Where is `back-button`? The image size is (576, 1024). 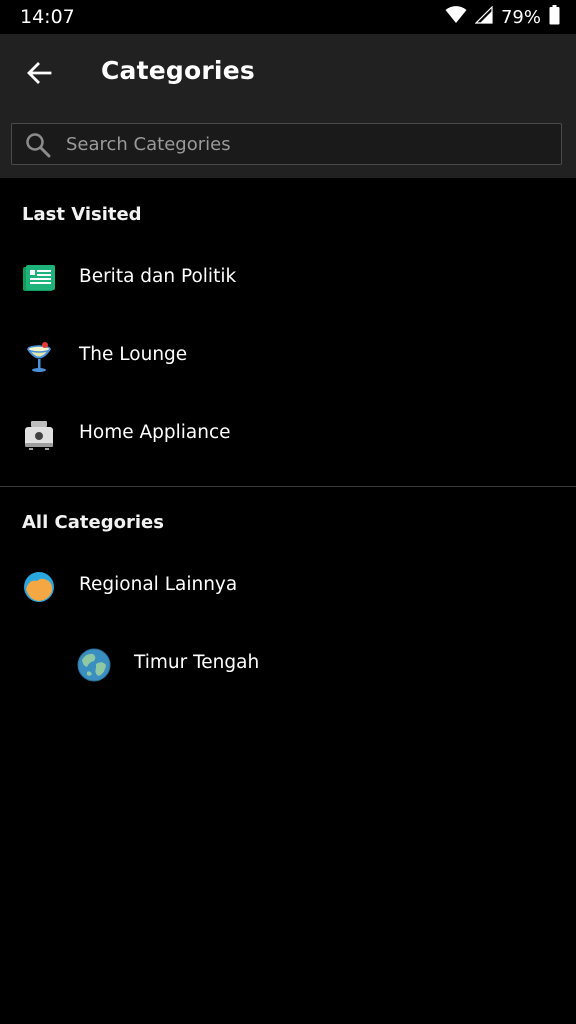 back-button is located at coordinates (39, 75).